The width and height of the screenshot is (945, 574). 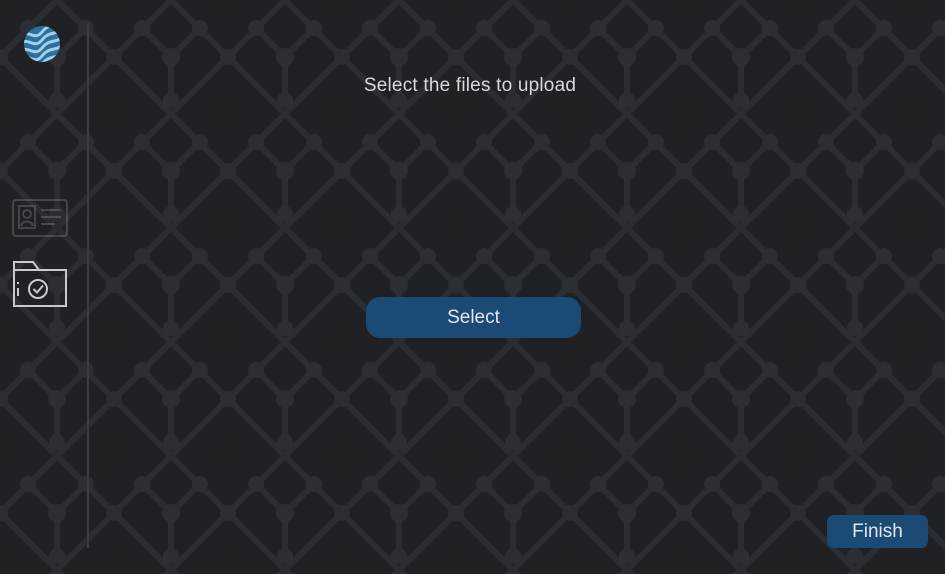 What do you see at coordinates (470, 85) in the screenshot?
I see `page-title: Select the files to upload` at bounding box center [470, 85].